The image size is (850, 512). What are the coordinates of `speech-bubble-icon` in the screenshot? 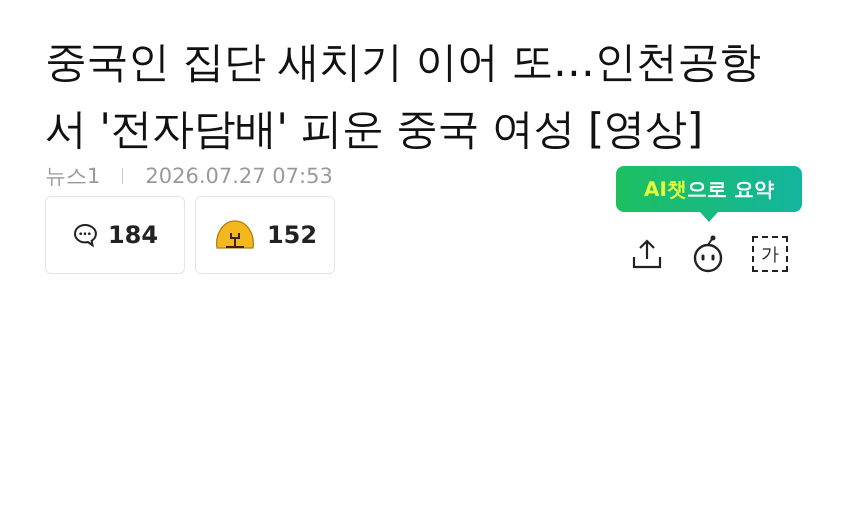 It's located at (85, 235).